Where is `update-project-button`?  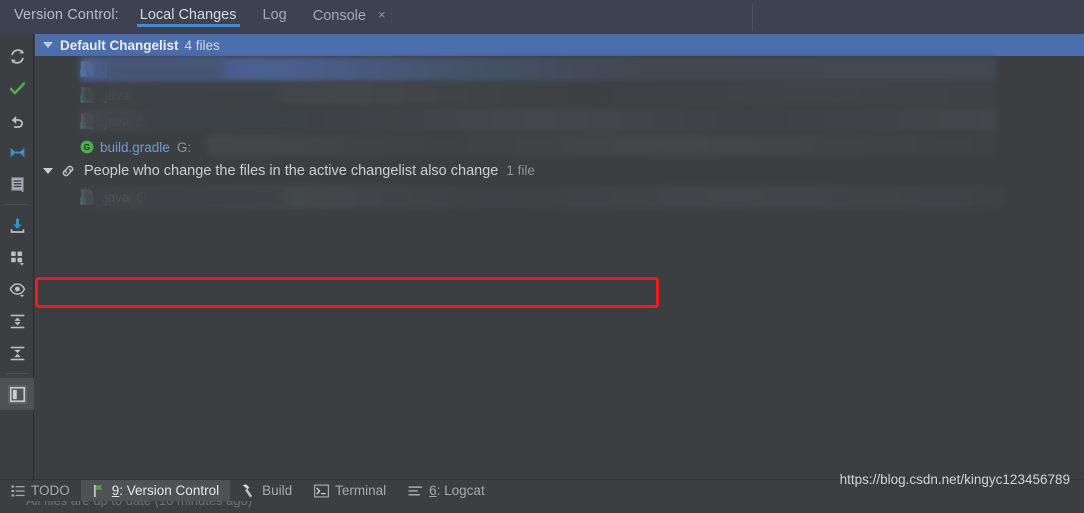 update-project-button is located at coordinates (17, 225).